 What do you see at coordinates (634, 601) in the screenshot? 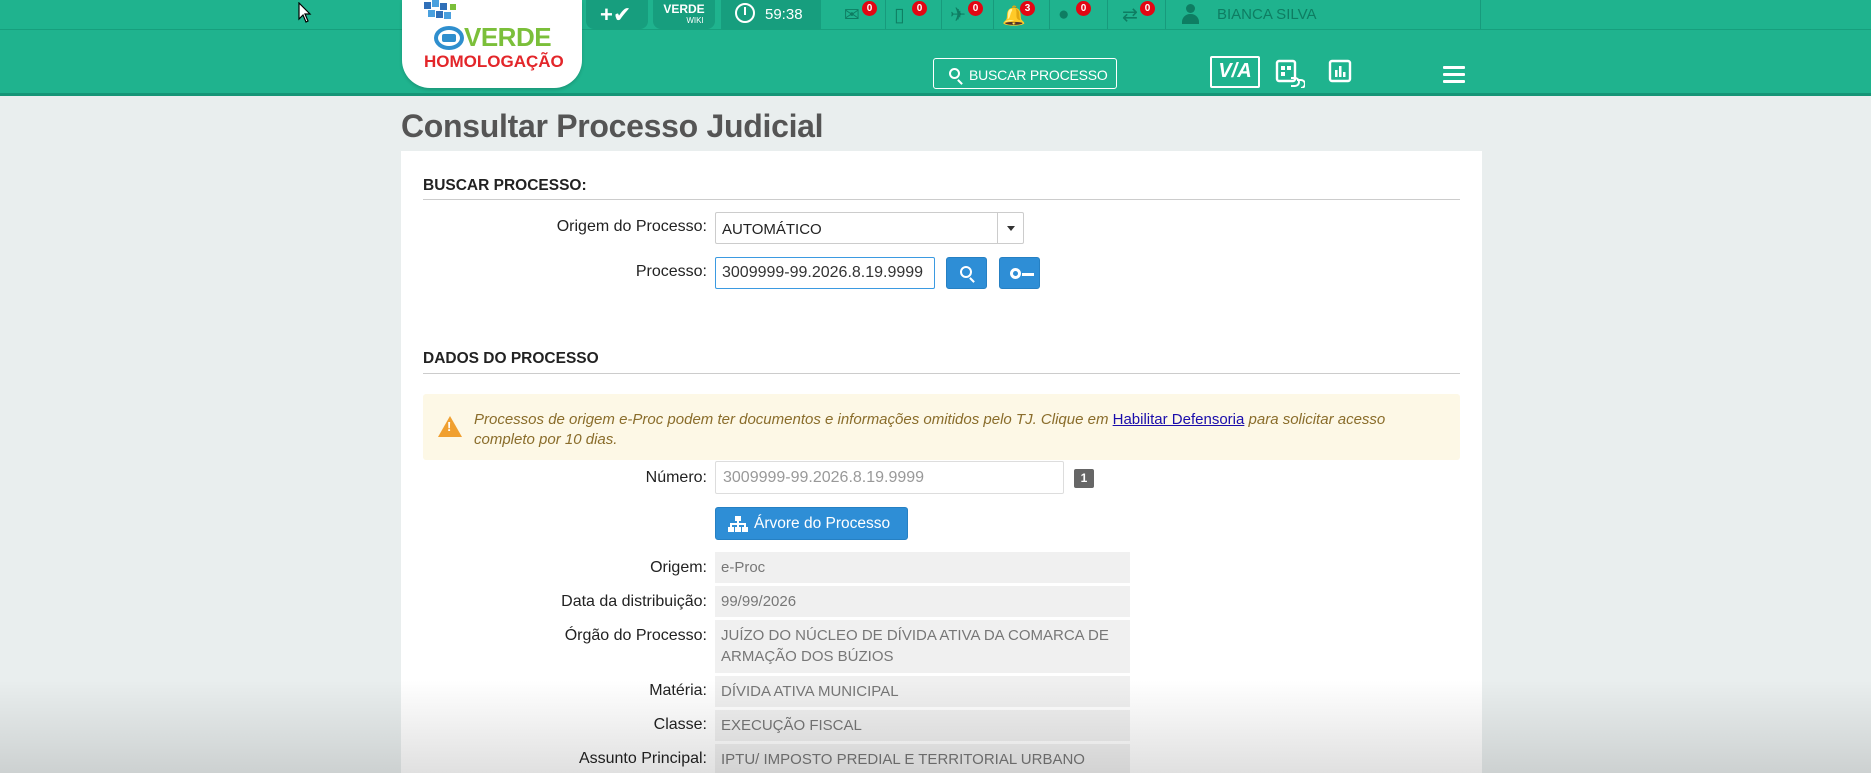
I see `distribution-date-label: Data da distribuição:` at bounding box center [634, 601].